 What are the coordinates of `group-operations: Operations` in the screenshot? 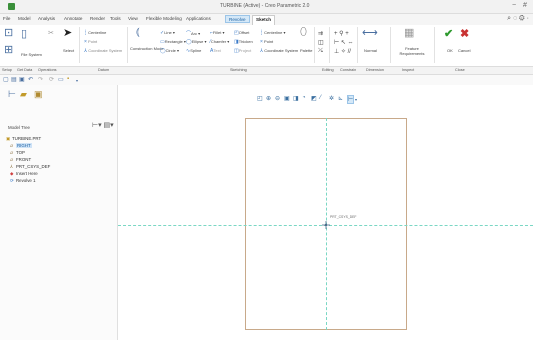 It's located at (47, 70).